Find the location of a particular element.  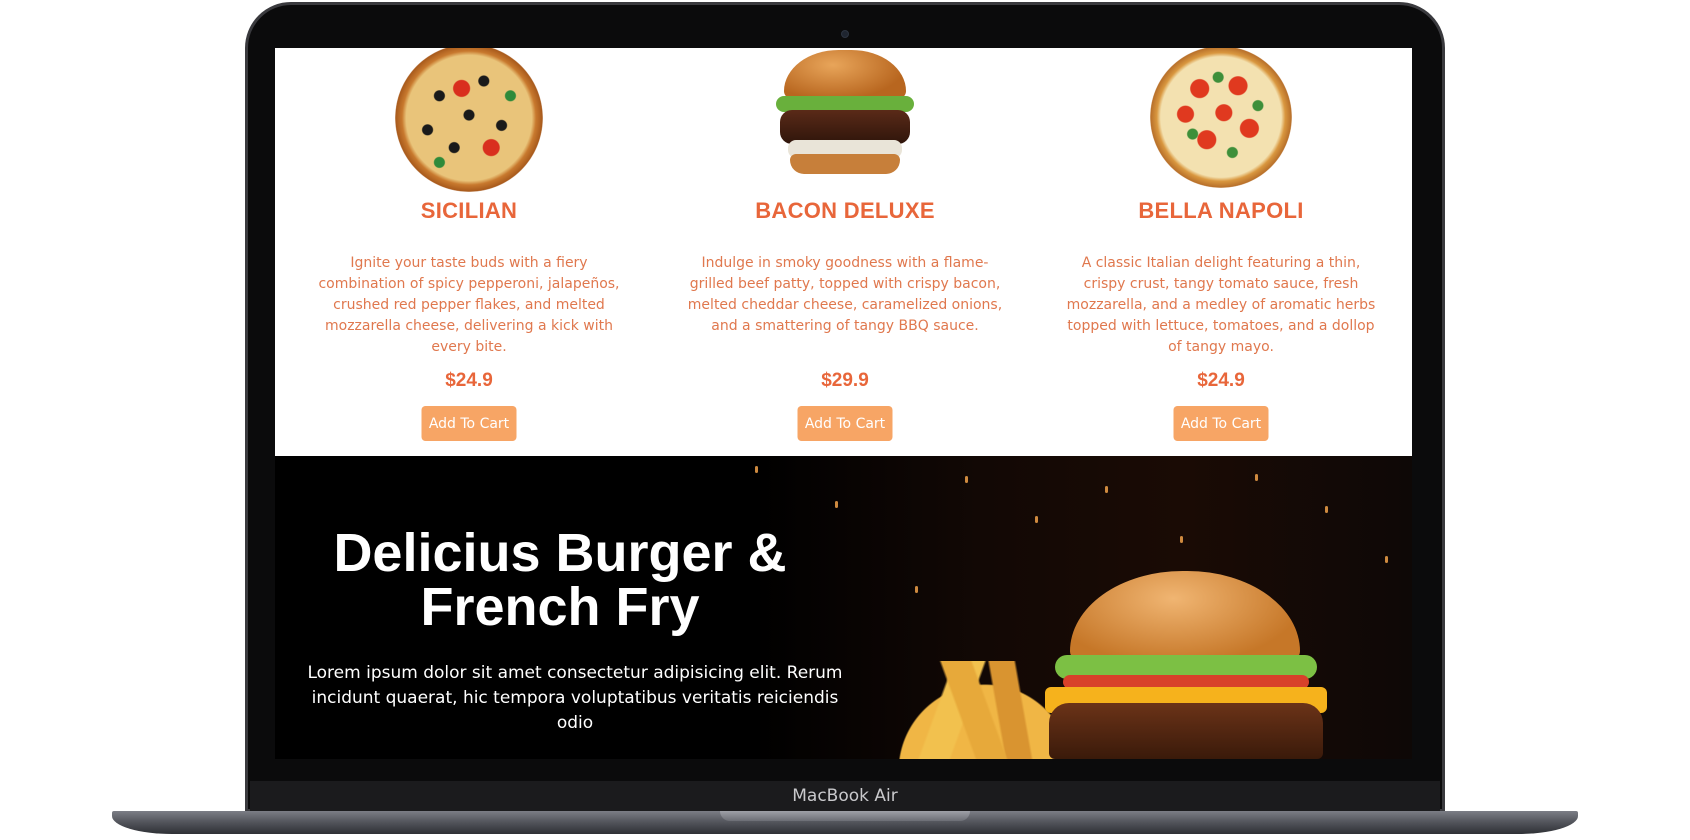

device-label: MacBook Air is located at coordinates (845, 796).